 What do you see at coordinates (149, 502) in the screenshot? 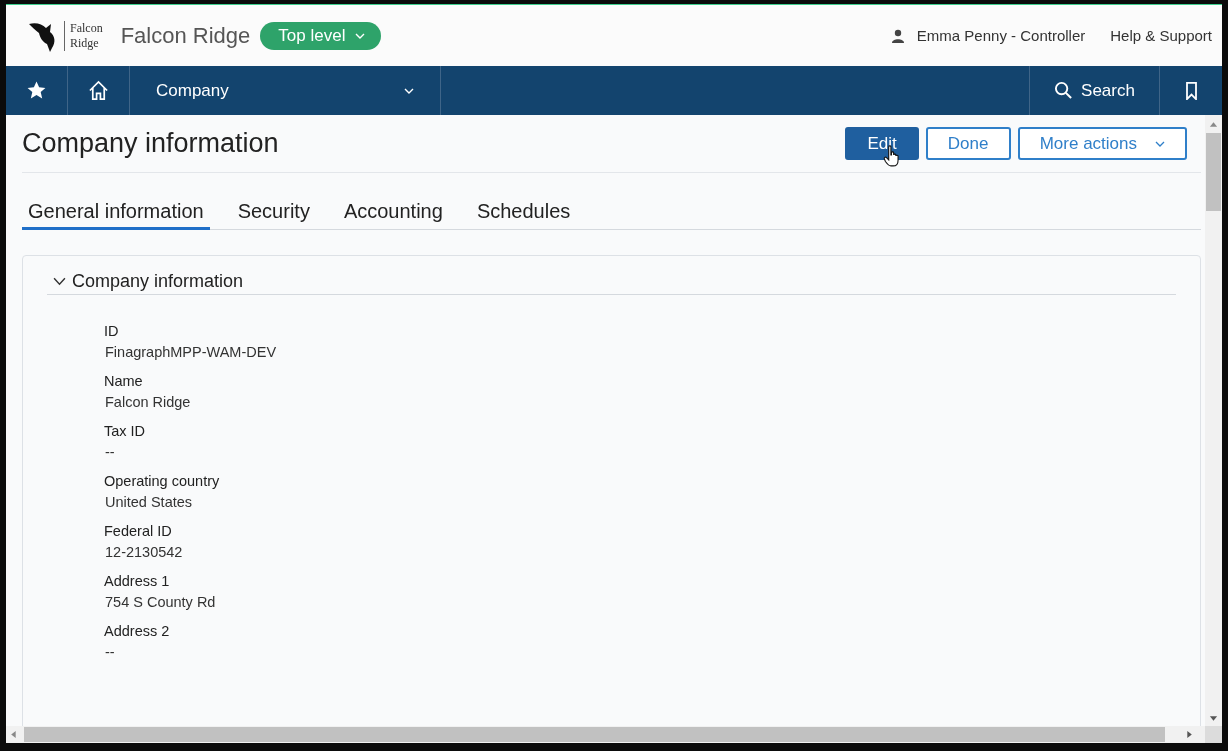
I see `field-value: United States` at bounding box center [149, 502].